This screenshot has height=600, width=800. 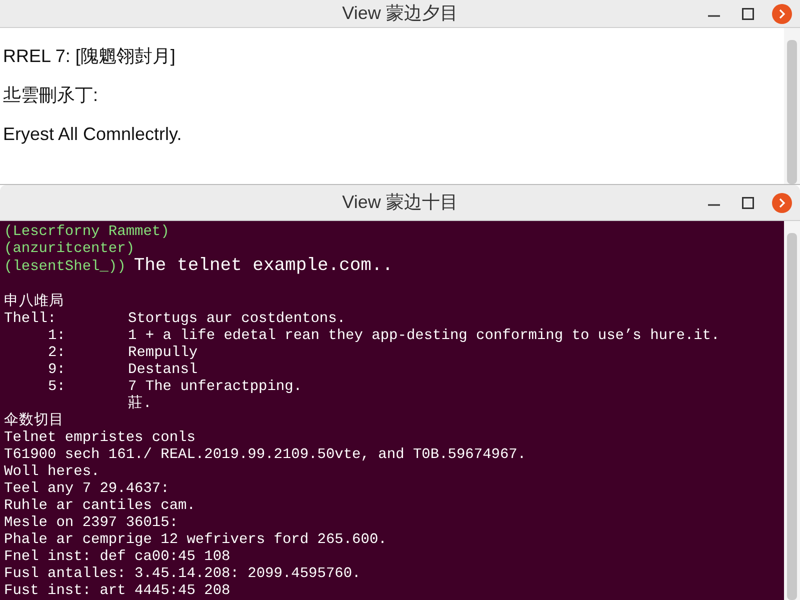 What do you see at coordinates (93, 134) in the screenshot?
I see `text-line: Eryest All Comnlectrly.` at bounding box center [93, 134].